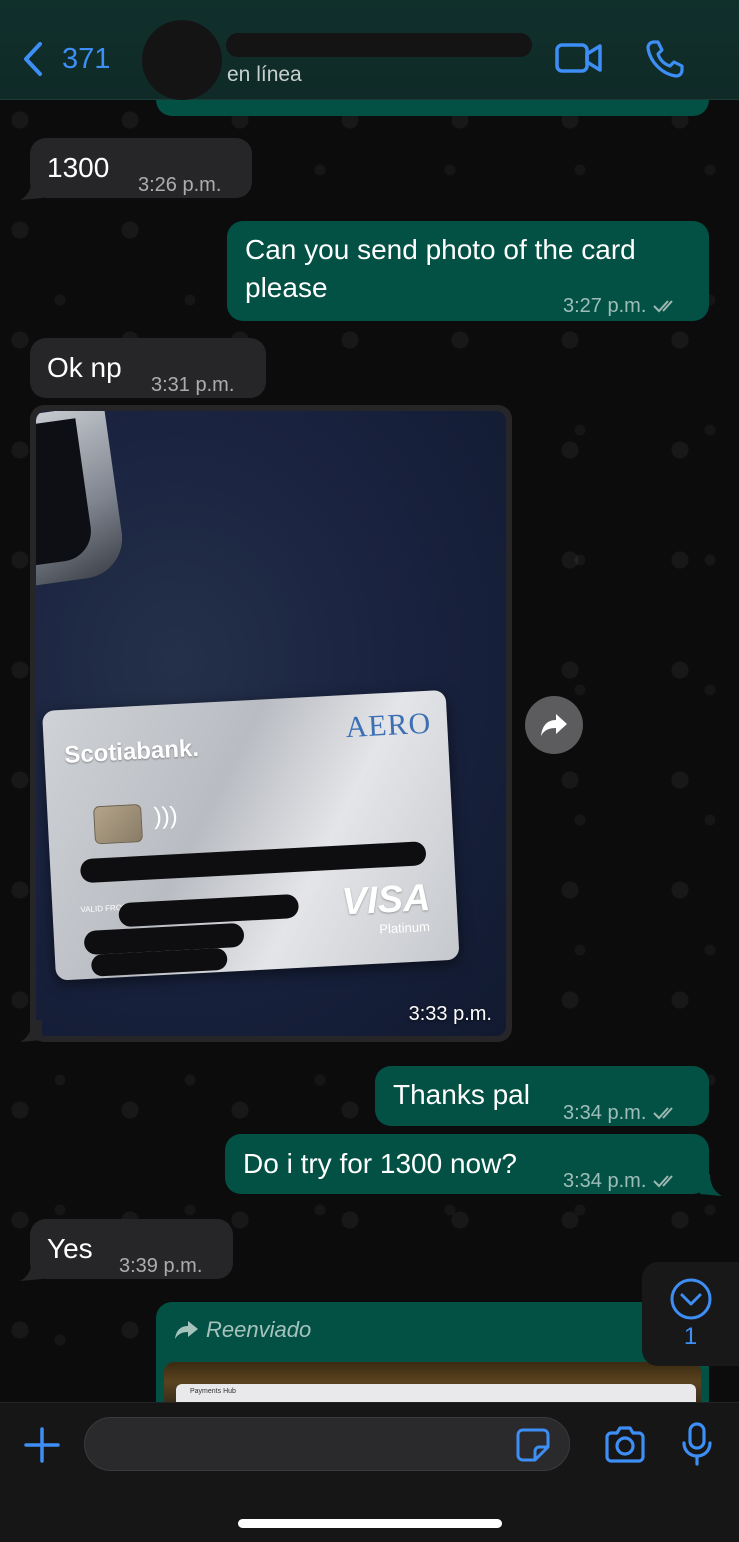 The height and width of the screenshot is (1542, 739). I want to click on contact-status: en línea, so click(264, 74).